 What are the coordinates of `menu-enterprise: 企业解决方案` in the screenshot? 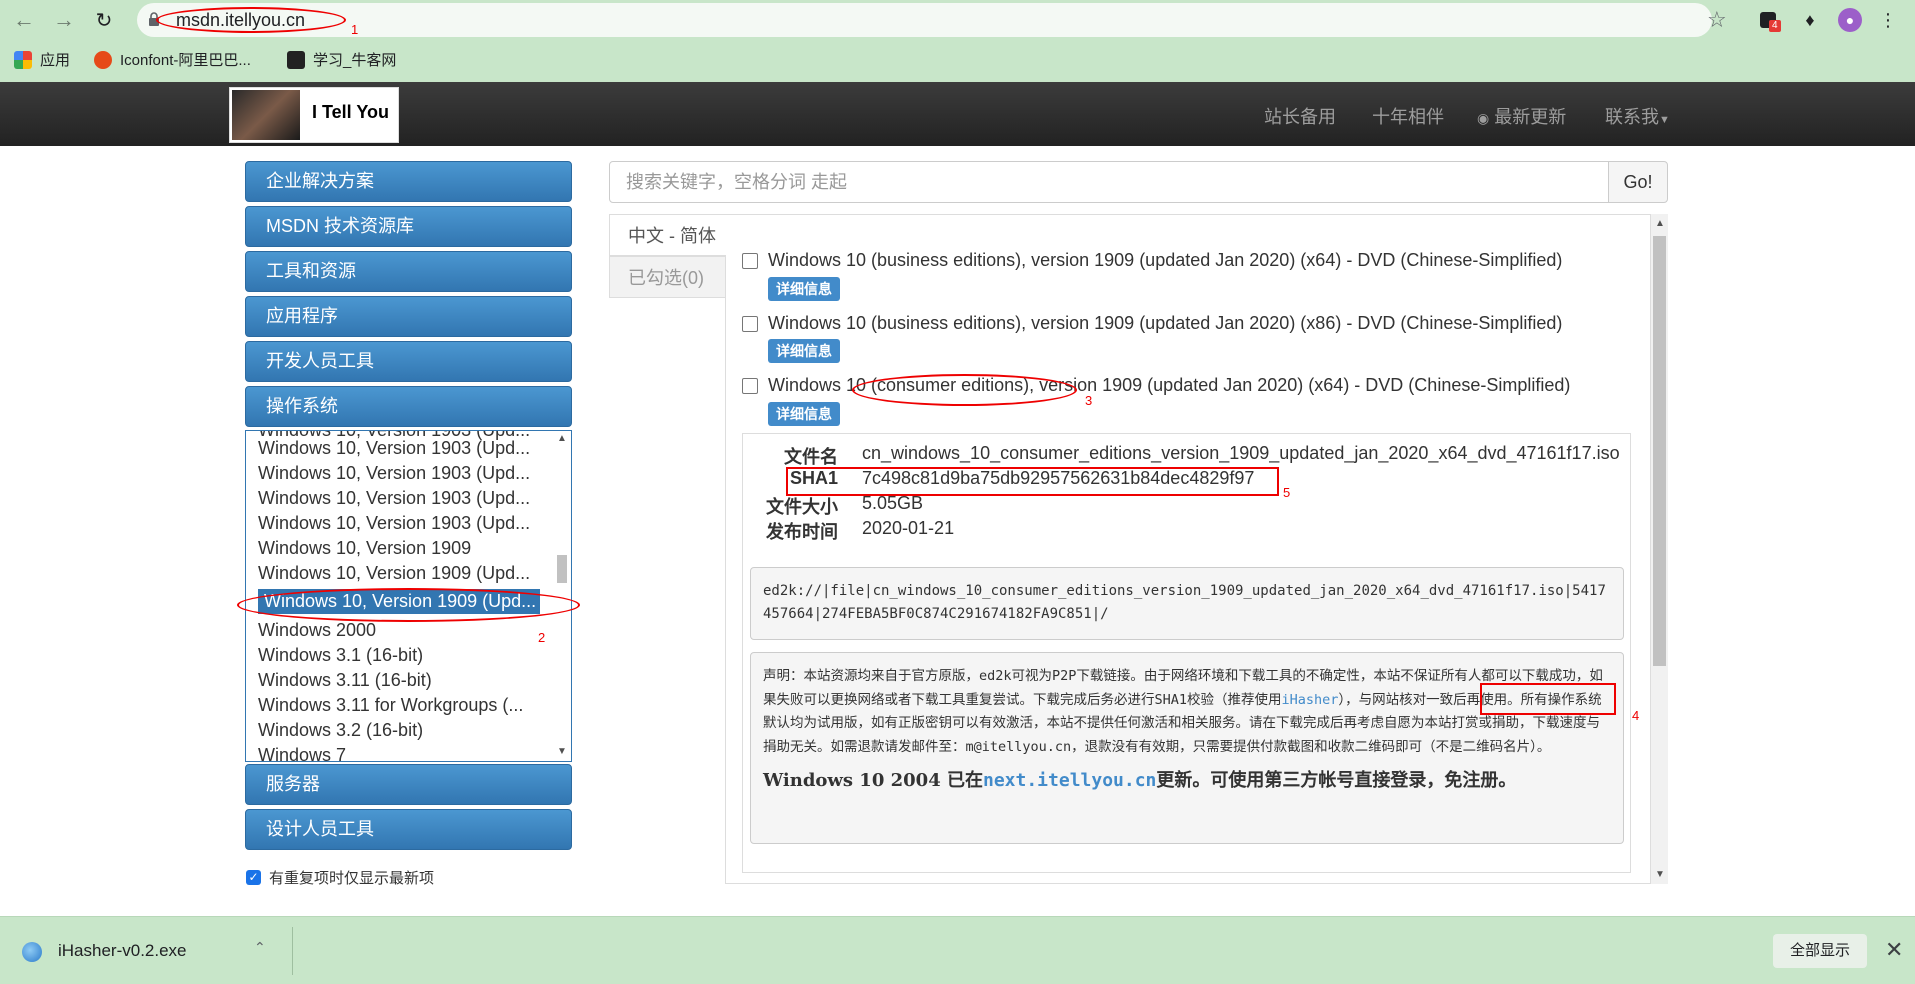 It's located at (408, 181).